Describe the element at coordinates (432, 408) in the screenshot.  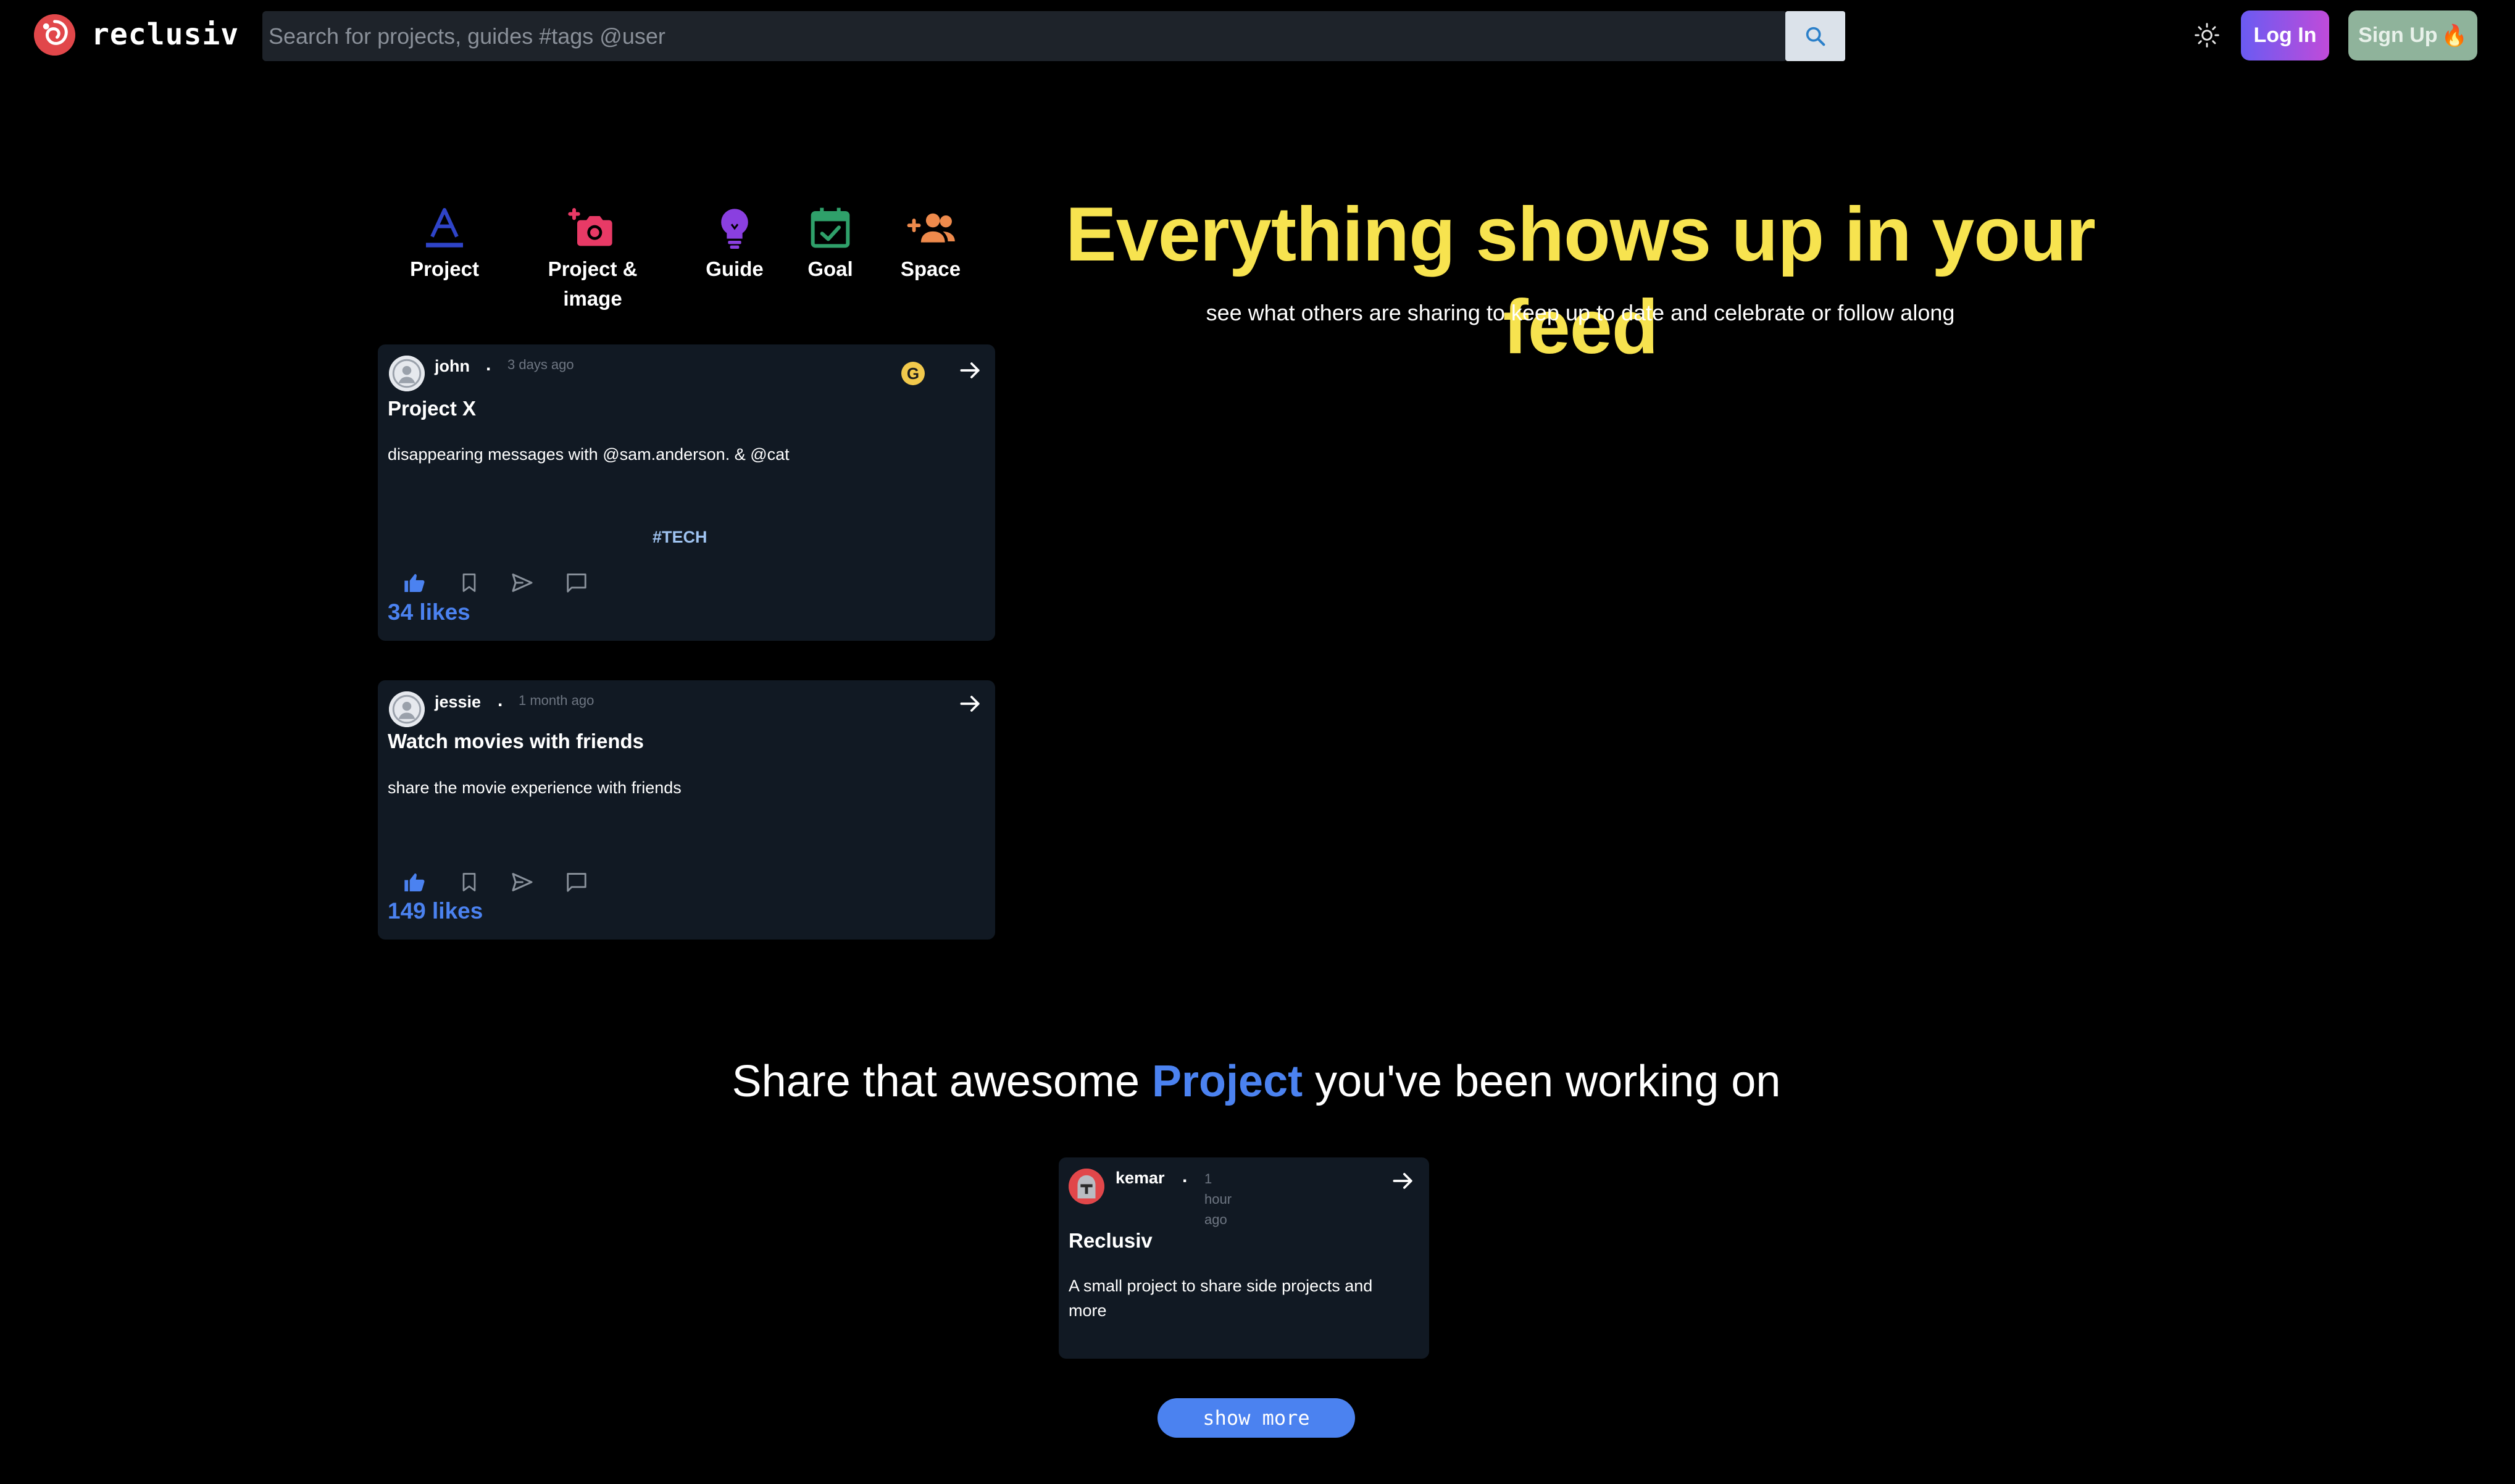
I see `post-title: Project X` at that location.